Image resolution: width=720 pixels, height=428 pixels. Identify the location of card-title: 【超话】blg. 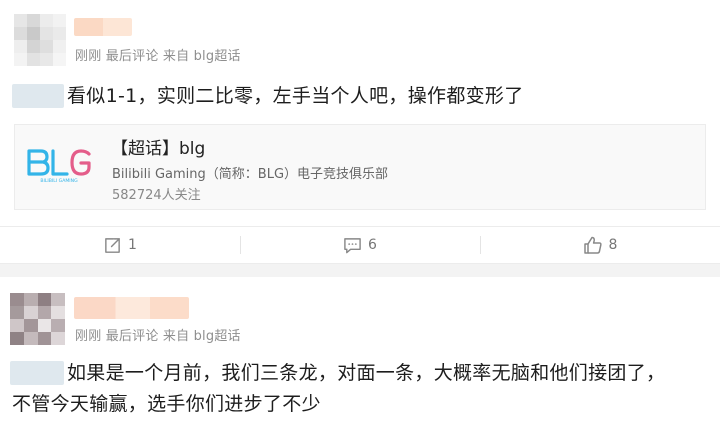
(158, 146).